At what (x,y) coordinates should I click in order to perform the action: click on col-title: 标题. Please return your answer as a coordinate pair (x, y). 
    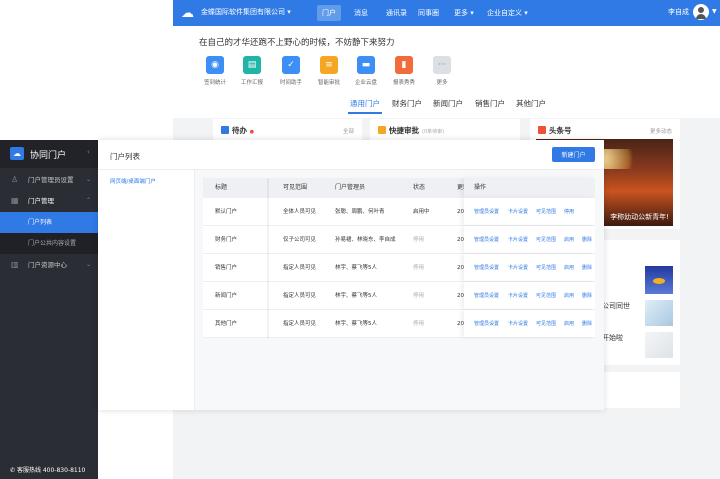
    Looking at the image, I should click on (221, 187).